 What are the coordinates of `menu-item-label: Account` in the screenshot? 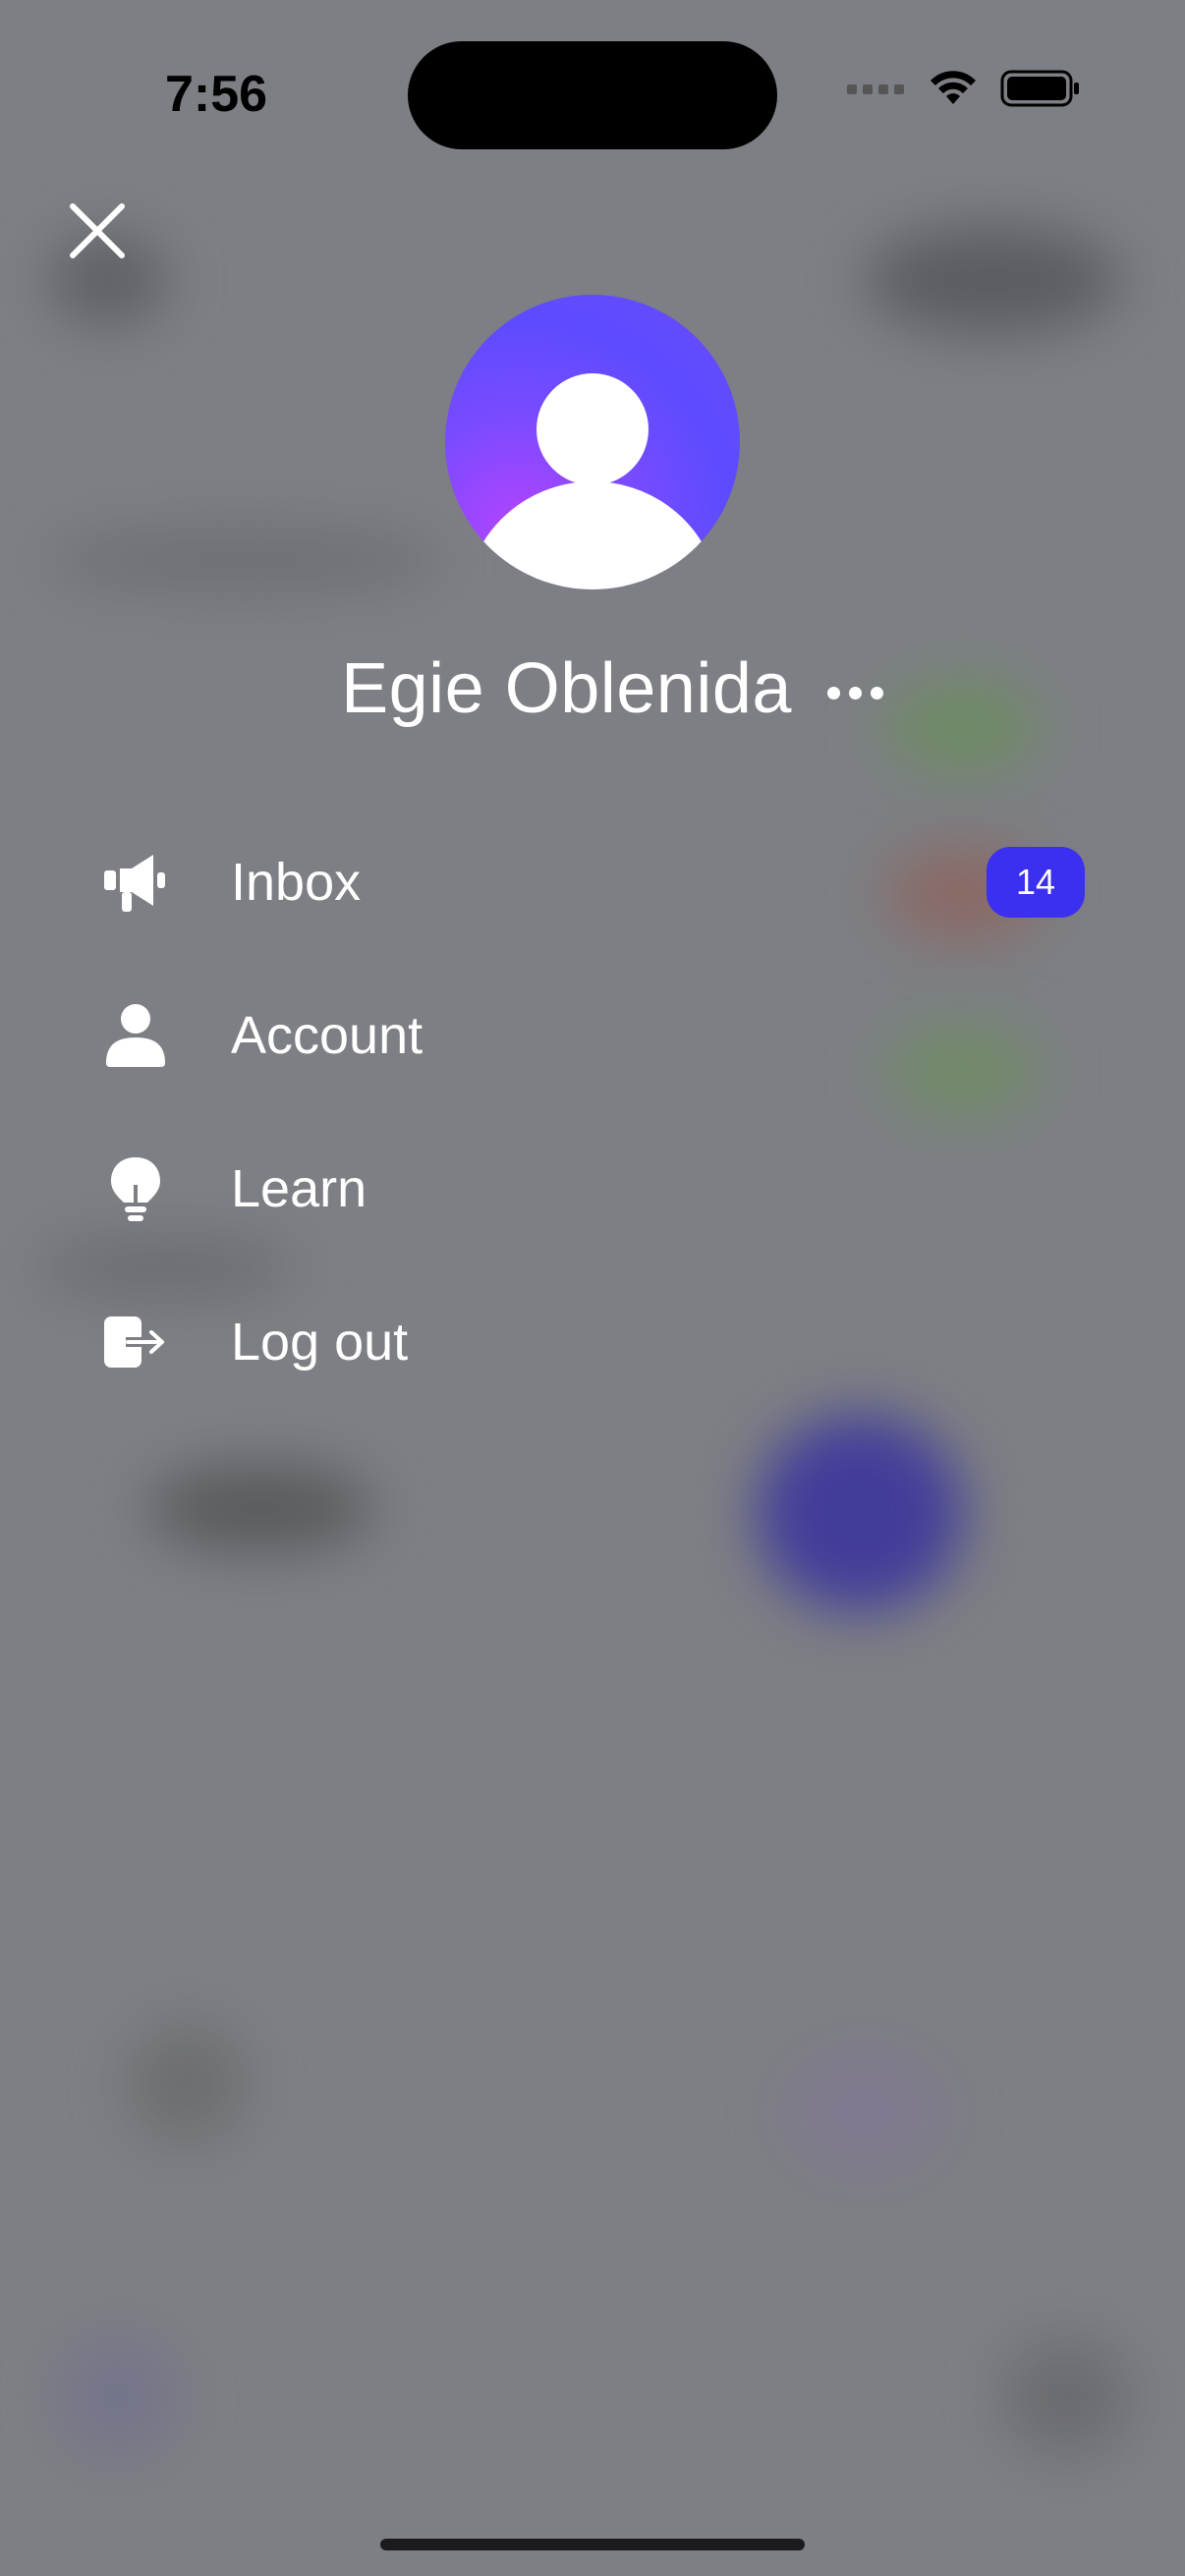 It's located at (327, 1035).